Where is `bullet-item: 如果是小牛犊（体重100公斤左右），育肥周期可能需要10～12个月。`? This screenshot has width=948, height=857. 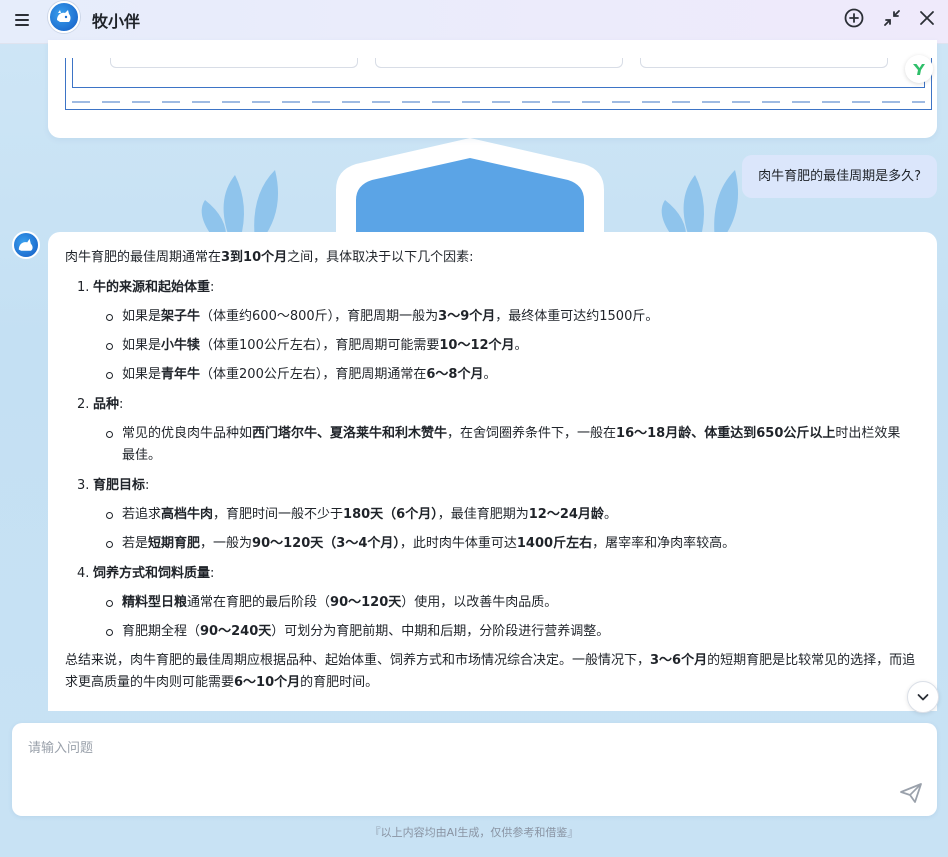 bullet-item: 如果是小牛犊（体重100公斤左右），育肥周期可能需要10～12个月。 is located at coordinates (492, 346).